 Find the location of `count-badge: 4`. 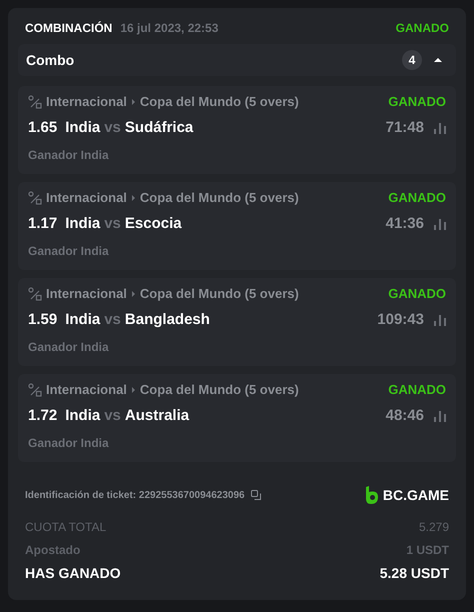

count-badge: 4 is located at coordinates (412, 60).